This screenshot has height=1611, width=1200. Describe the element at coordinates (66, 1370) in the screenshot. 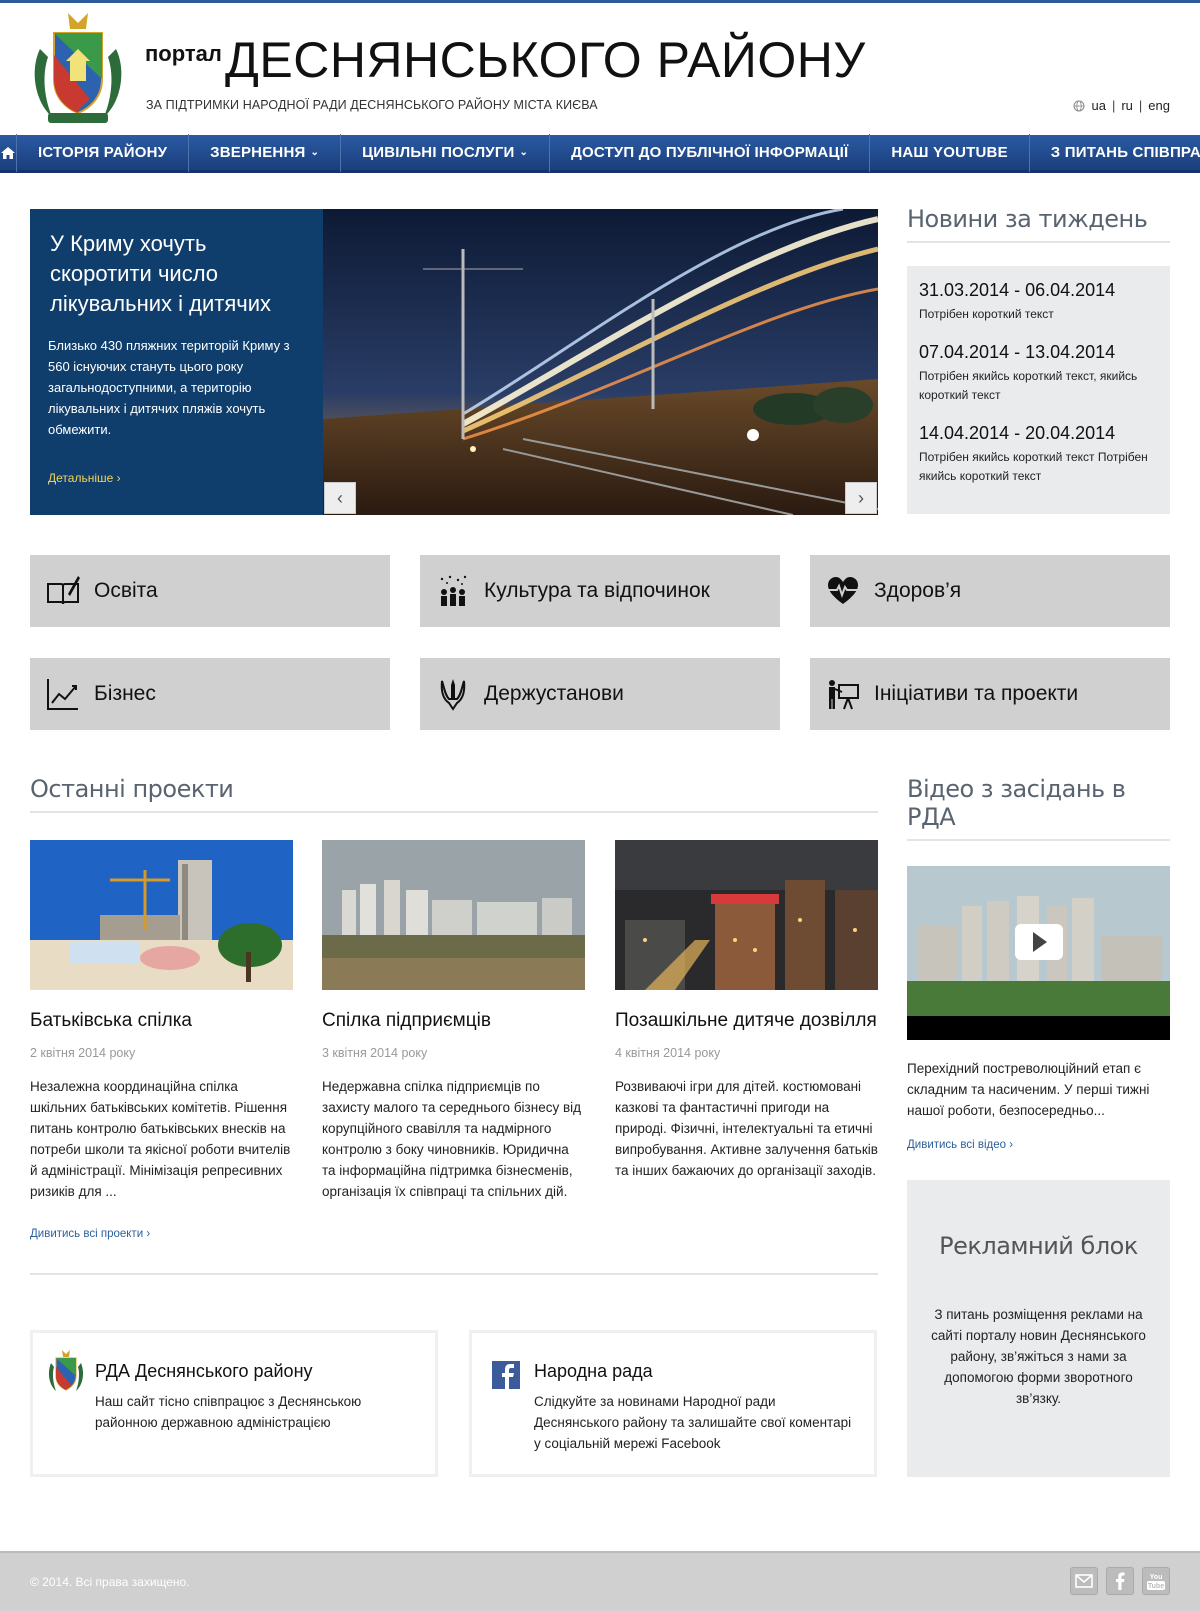

I see `district-emblem-icon` at that location.